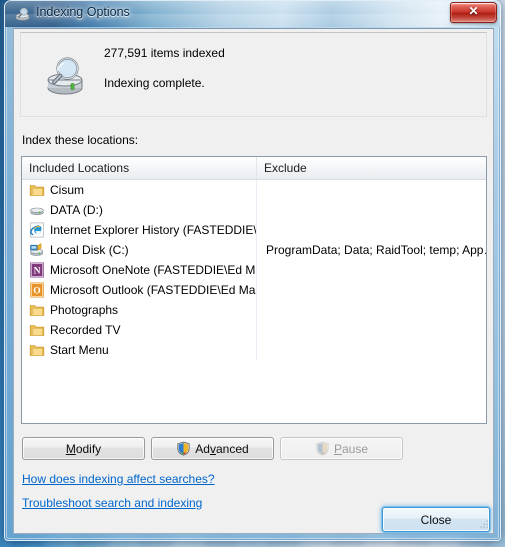 The width and height of the screenshot is (505, 547). Describe the element at coordinates (37, 230) in the screenshot. I see `internet-explorer-icon` at that location.